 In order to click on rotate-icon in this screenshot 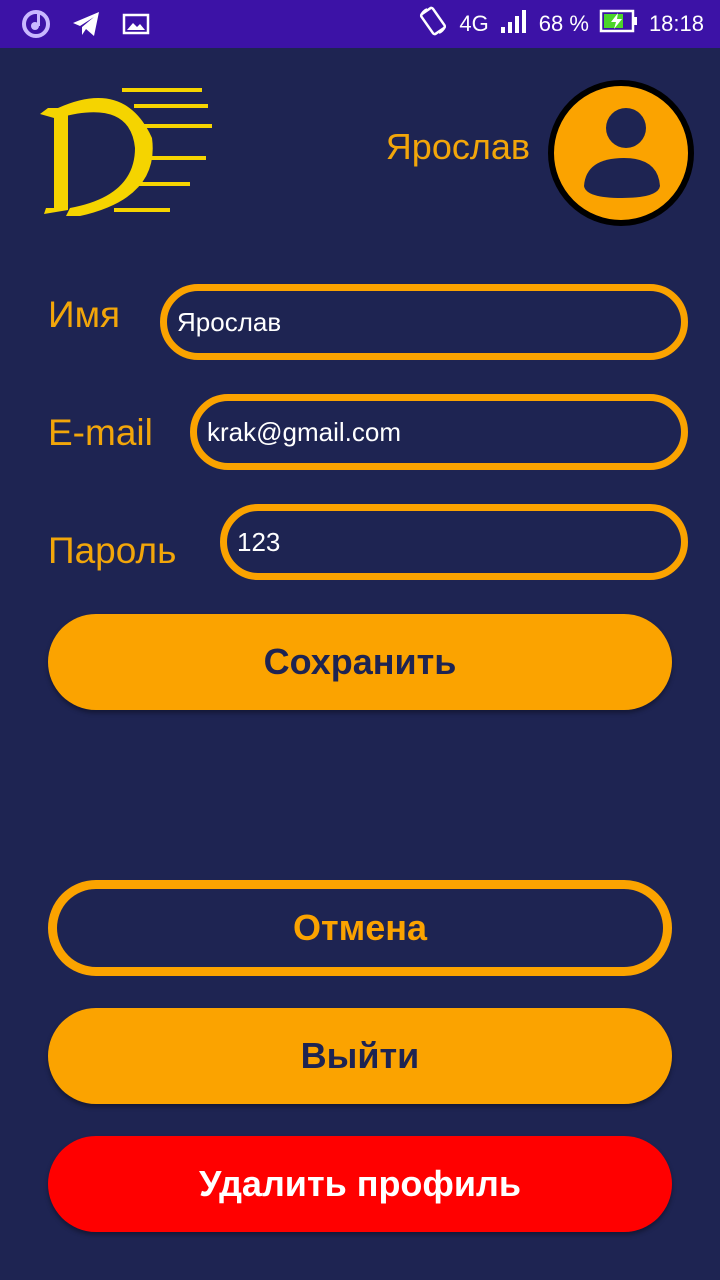, I will do `click(433, 24)`.